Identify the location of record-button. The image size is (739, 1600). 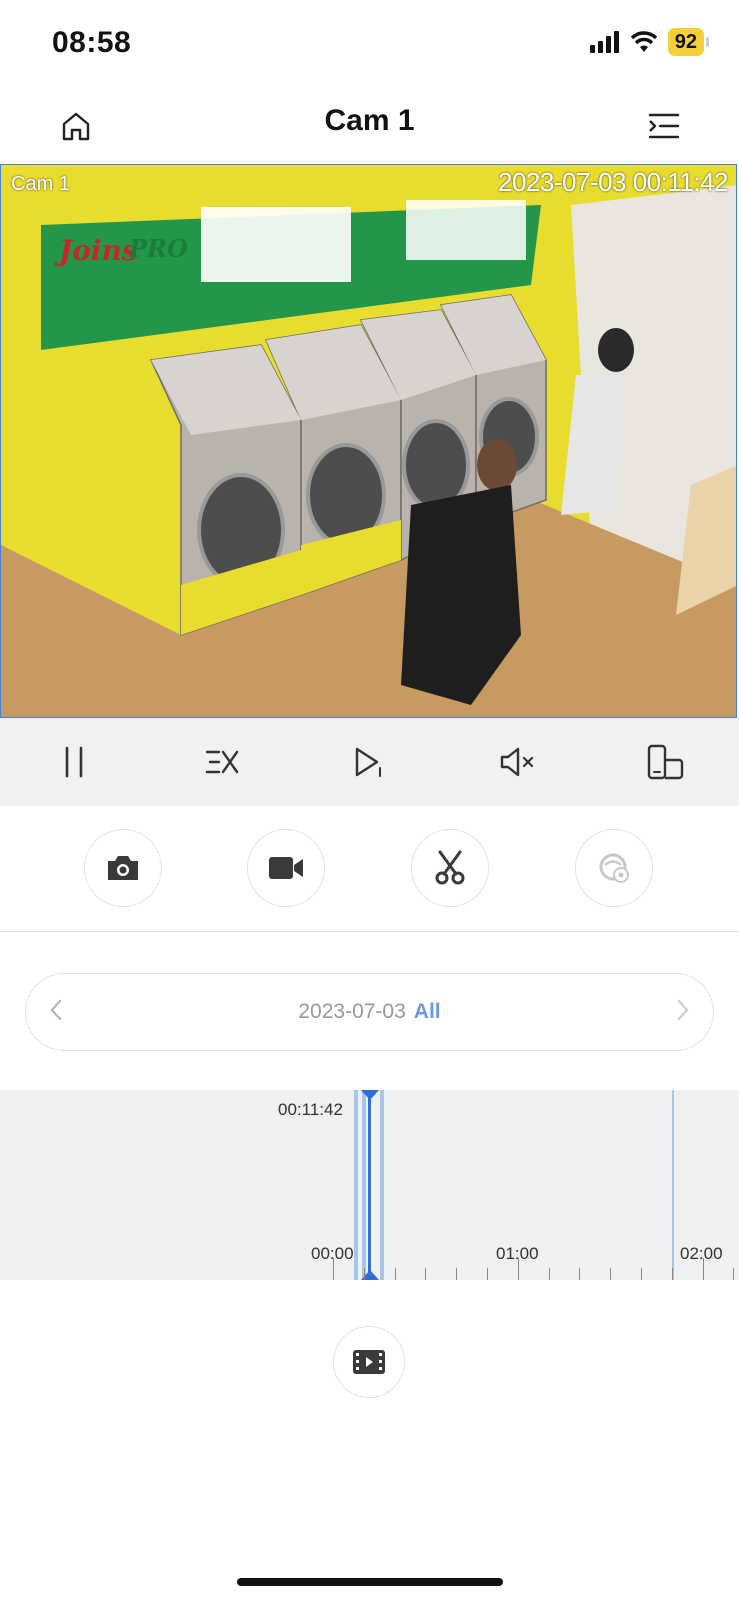
(286, 868).